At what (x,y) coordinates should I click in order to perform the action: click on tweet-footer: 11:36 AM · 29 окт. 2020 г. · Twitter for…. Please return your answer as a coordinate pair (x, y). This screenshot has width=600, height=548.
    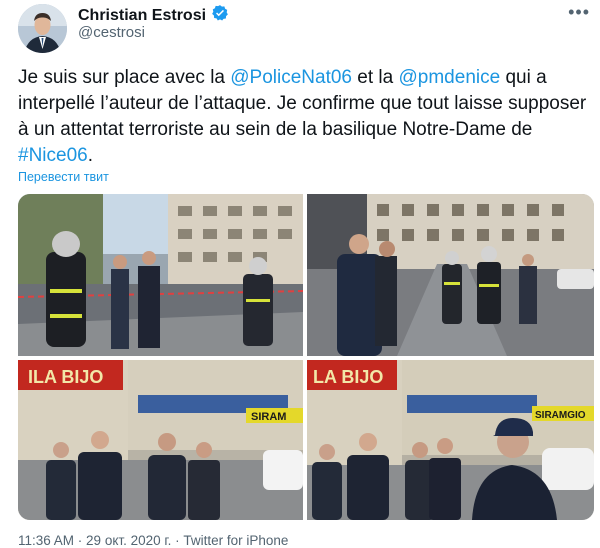
    Looking at the image, I should click on (153, 540).